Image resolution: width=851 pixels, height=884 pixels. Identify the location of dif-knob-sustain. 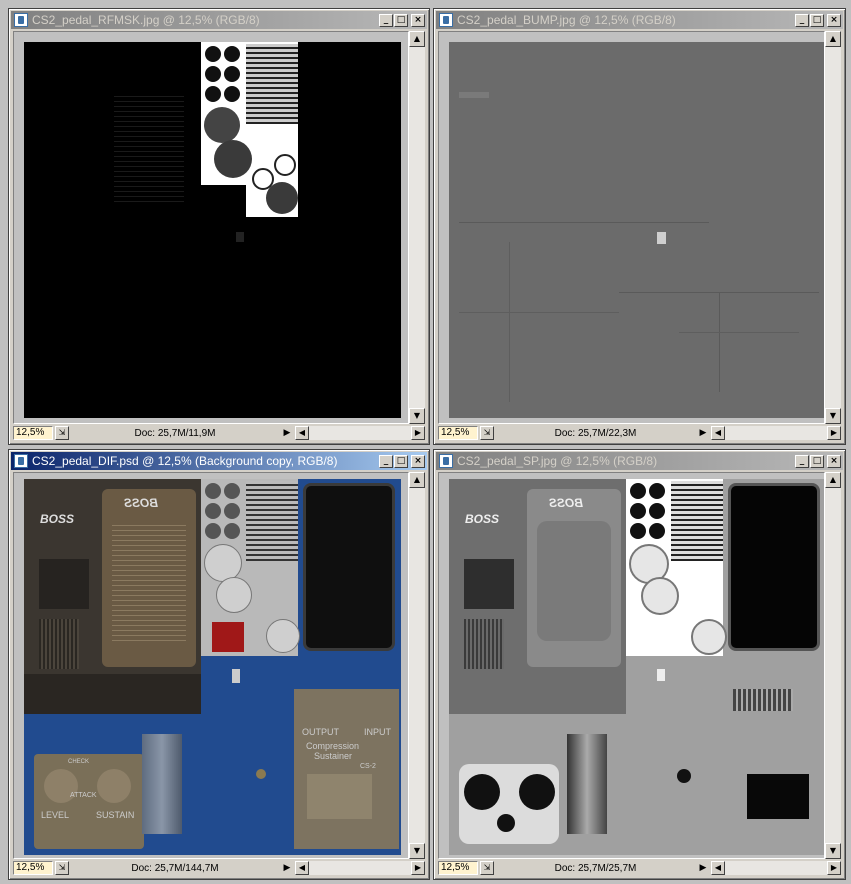
(114, 786).